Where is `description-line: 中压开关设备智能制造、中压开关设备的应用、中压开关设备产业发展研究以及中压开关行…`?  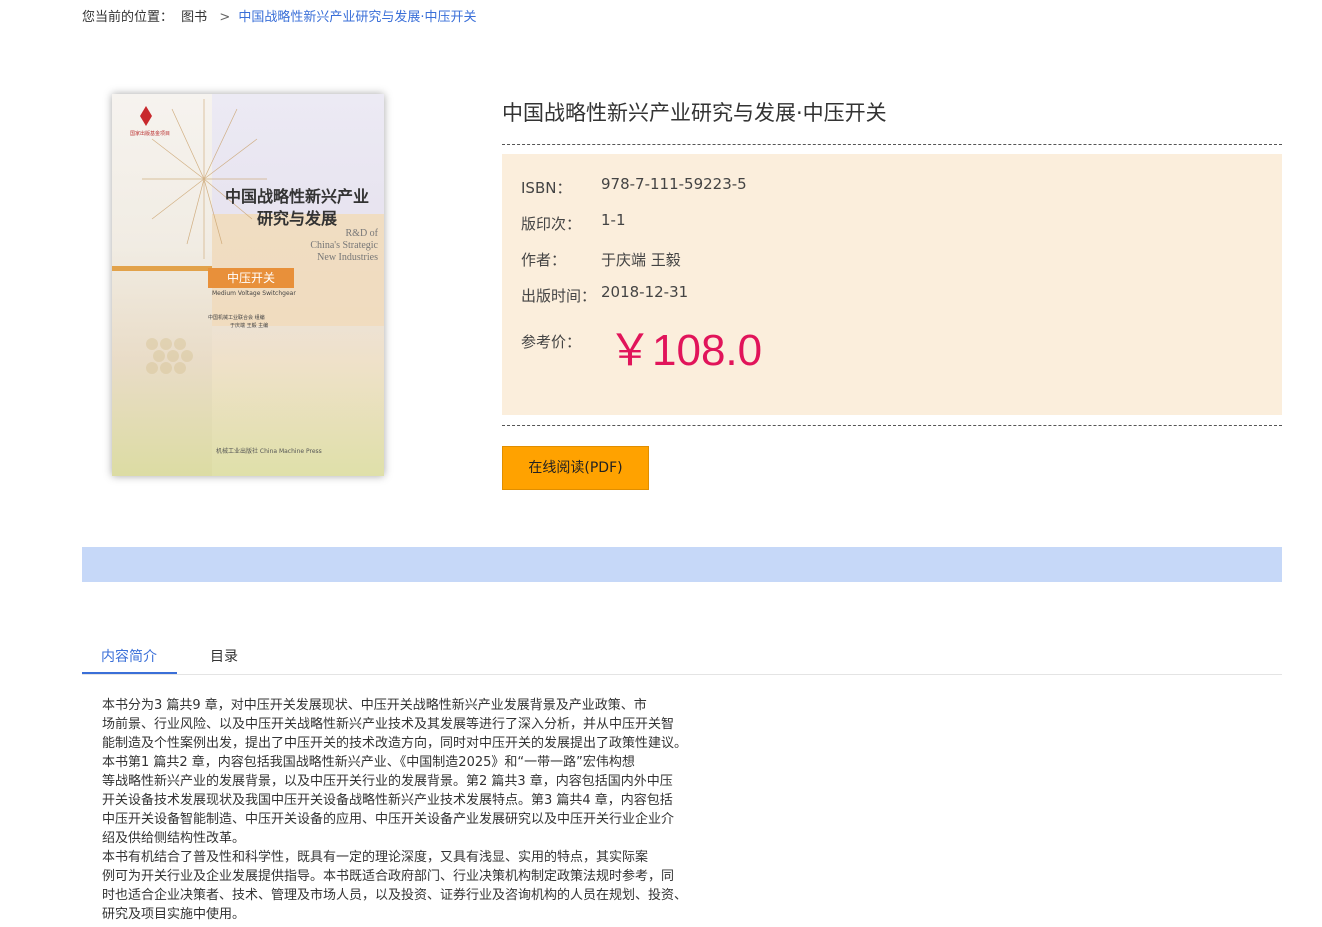 description-line: 中压开关设备智能制造、中压开关设备的应用、中压开关设备产业发展研究以及中压开关行… is located at coordinates (388, 819).